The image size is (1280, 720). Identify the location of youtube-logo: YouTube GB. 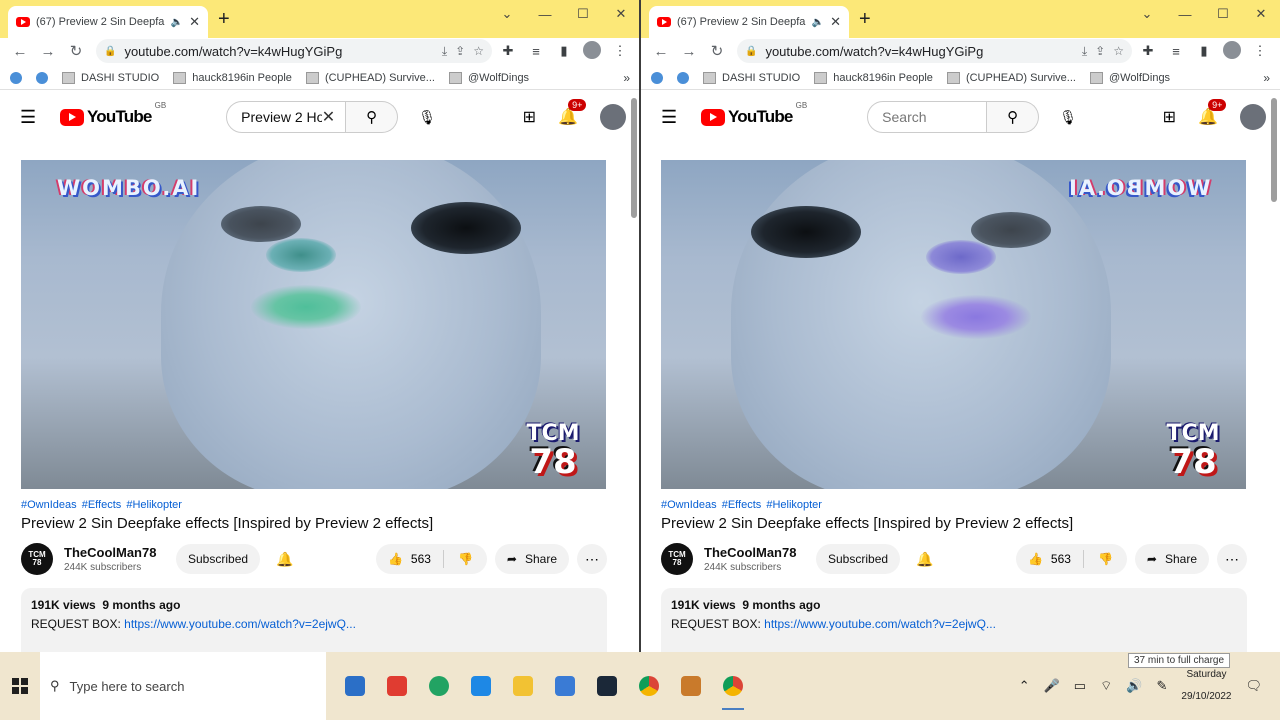
(754, 114).